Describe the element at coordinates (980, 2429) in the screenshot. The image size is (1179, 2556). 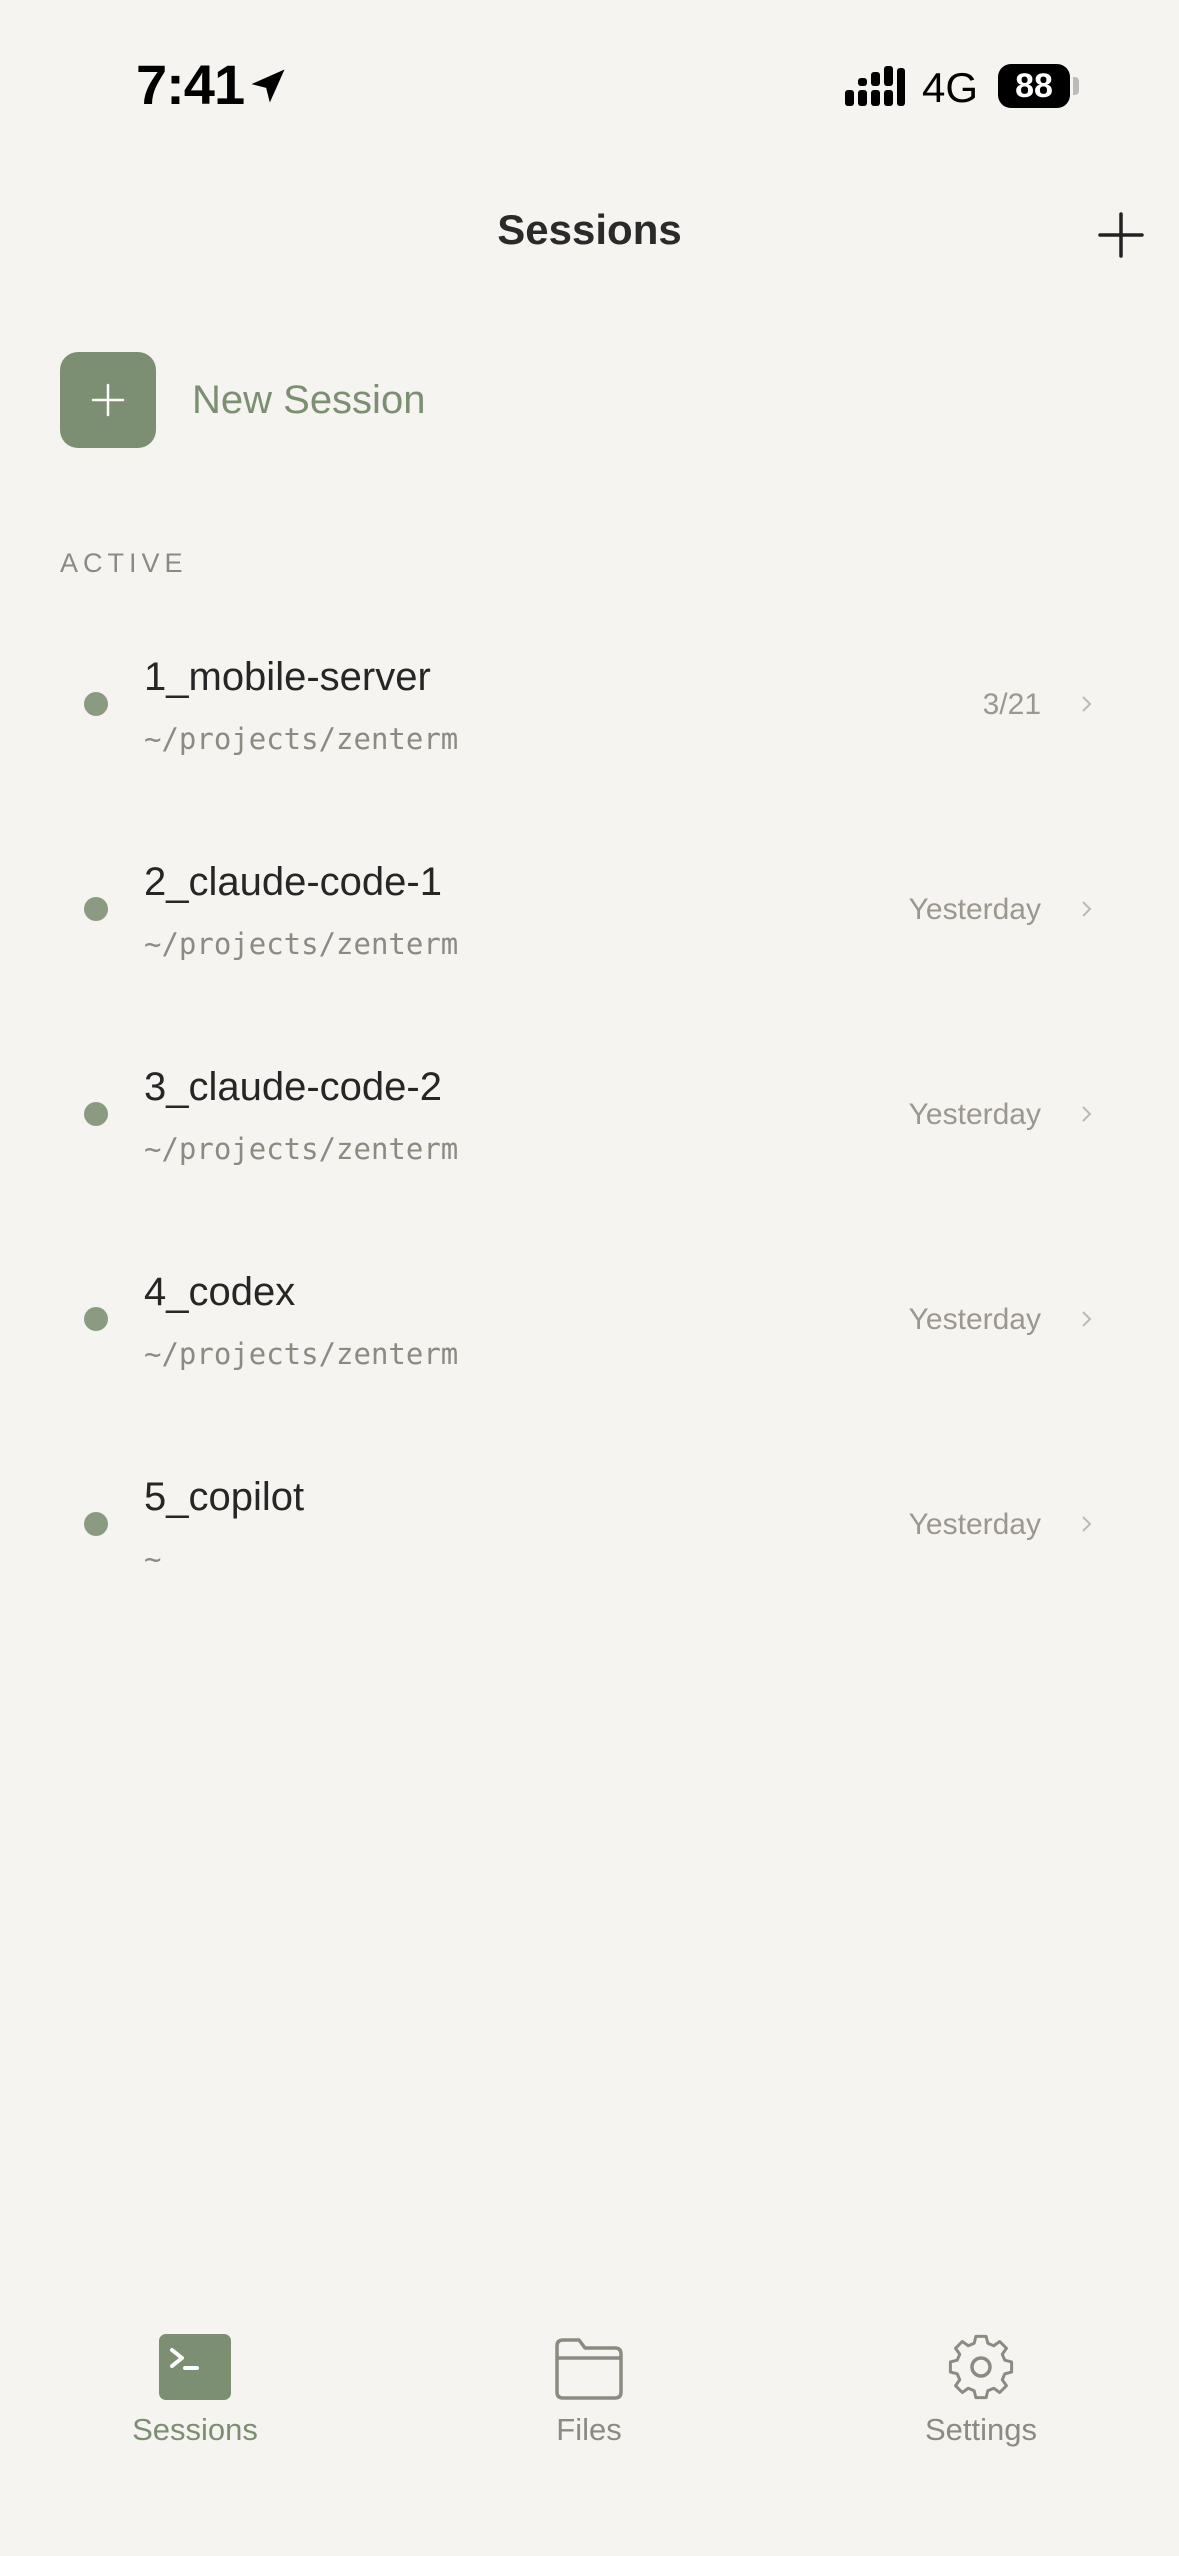
I see `tab-label: Settings` at that location.